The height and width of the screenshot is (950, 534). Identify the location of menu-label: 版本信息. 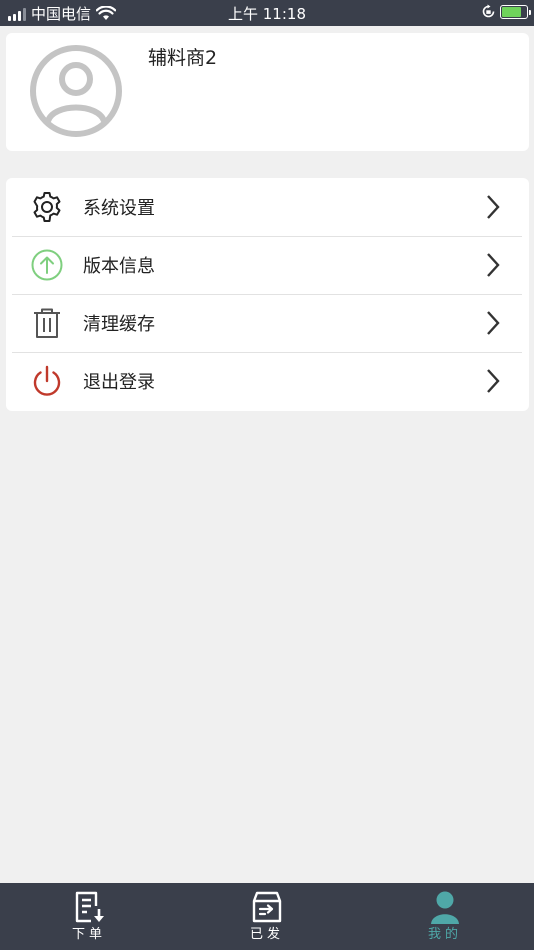
(119, 266).